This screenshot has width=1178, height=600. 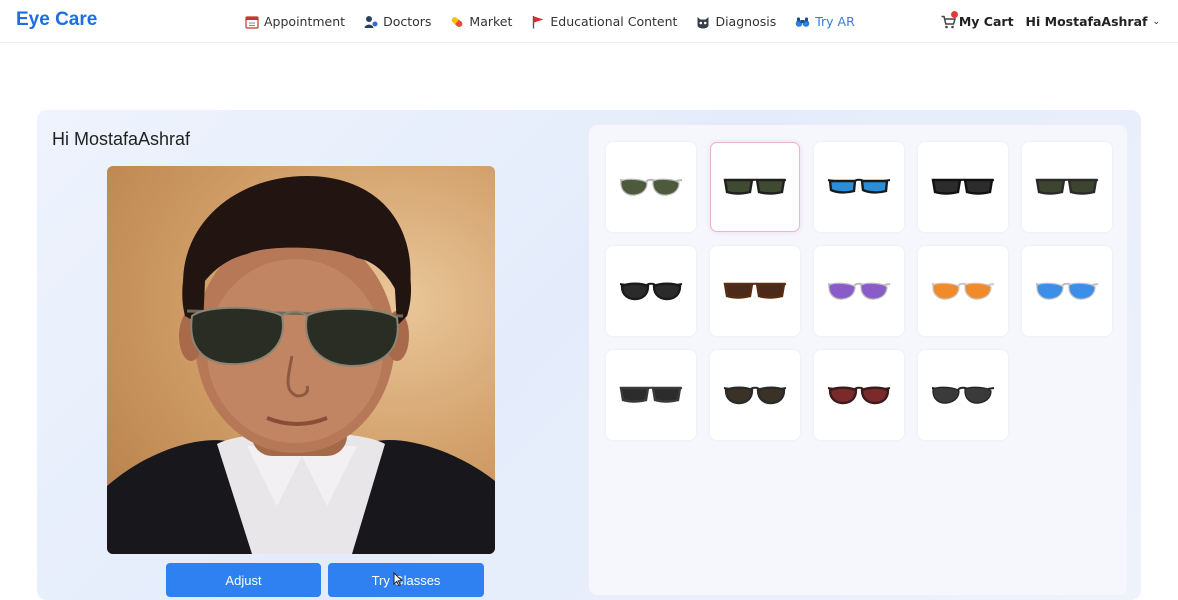 I want to click on nav-appointment: Appointment, so click(x=295, y=21).